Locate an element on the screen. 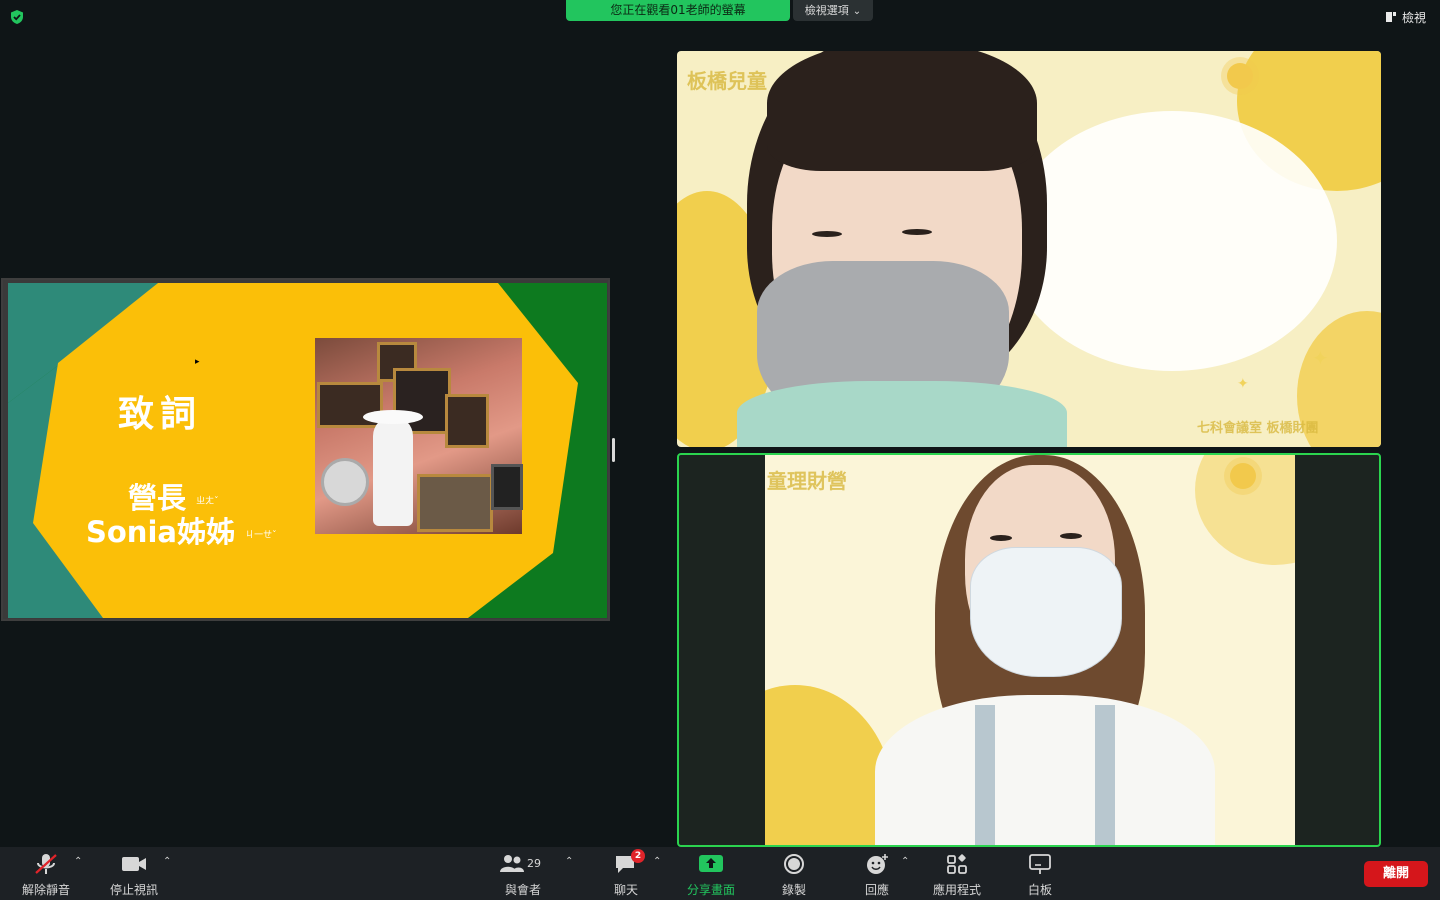 The width and height of the screenshot is (1440, 900). slide-speaker-name: Sonia姊姊 ㄐ一ㄝˇ is located at coordinates (181, 530).